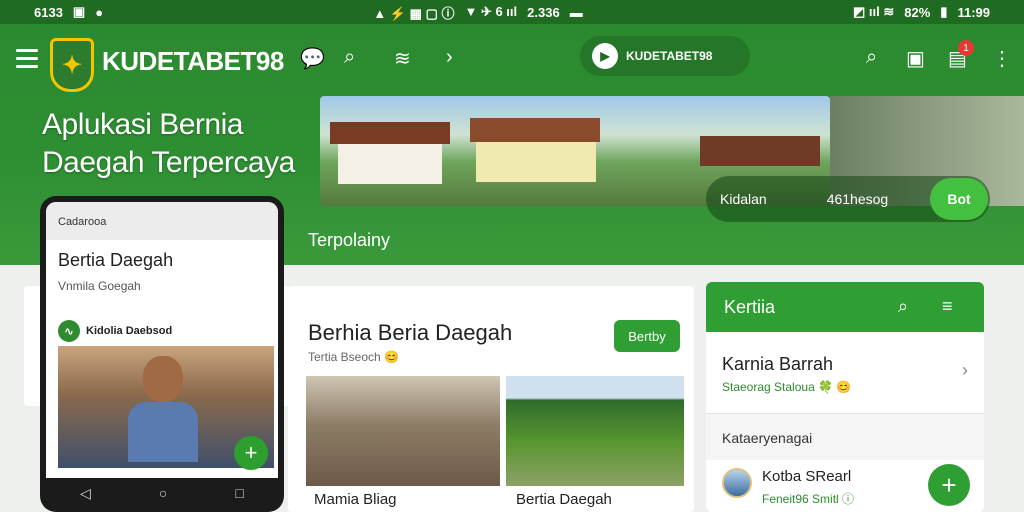 The width and height of the screenshot is (1024, 512). Describe the element at coordinates (239, 493) in the screenshot. I see `recents-icon: □` at that location.